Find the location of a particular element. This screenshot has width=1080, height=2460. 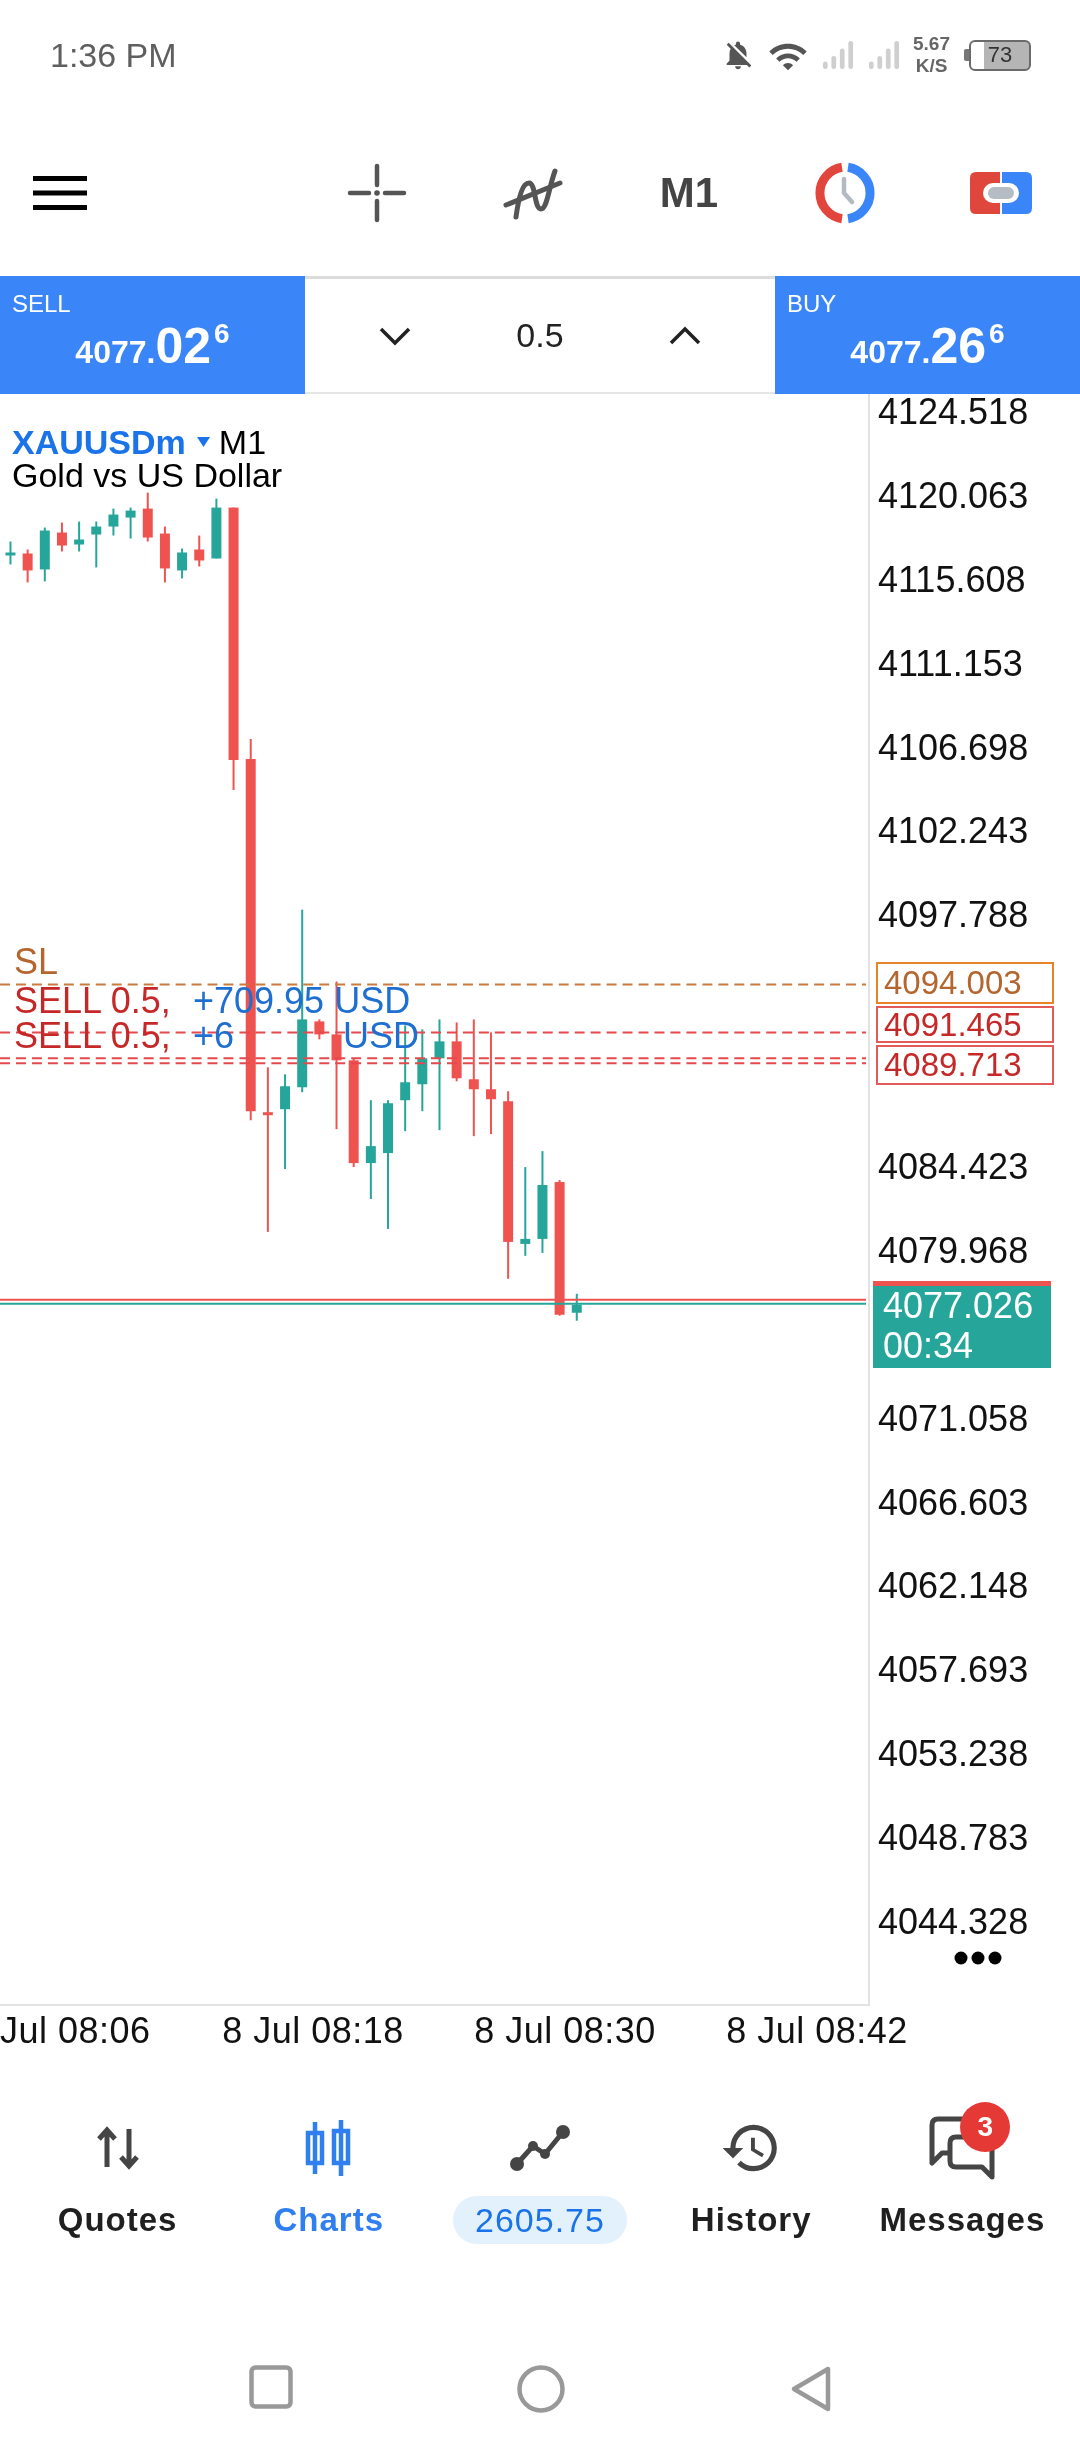

price-tag: 4094.003 is located at coordinates (965, 983).